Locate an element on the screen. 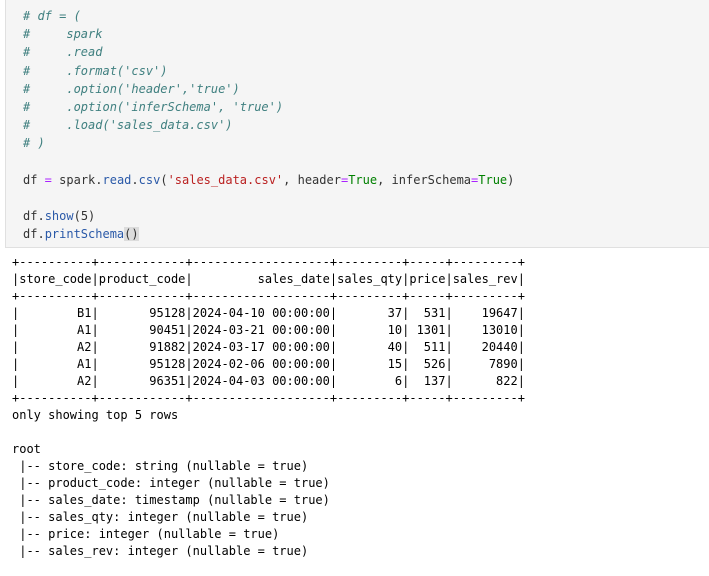 The height and width of the screenshot is (576, 709). code-comment-line: # .load('sales_data.csv') is located at coordinates (128, 125).